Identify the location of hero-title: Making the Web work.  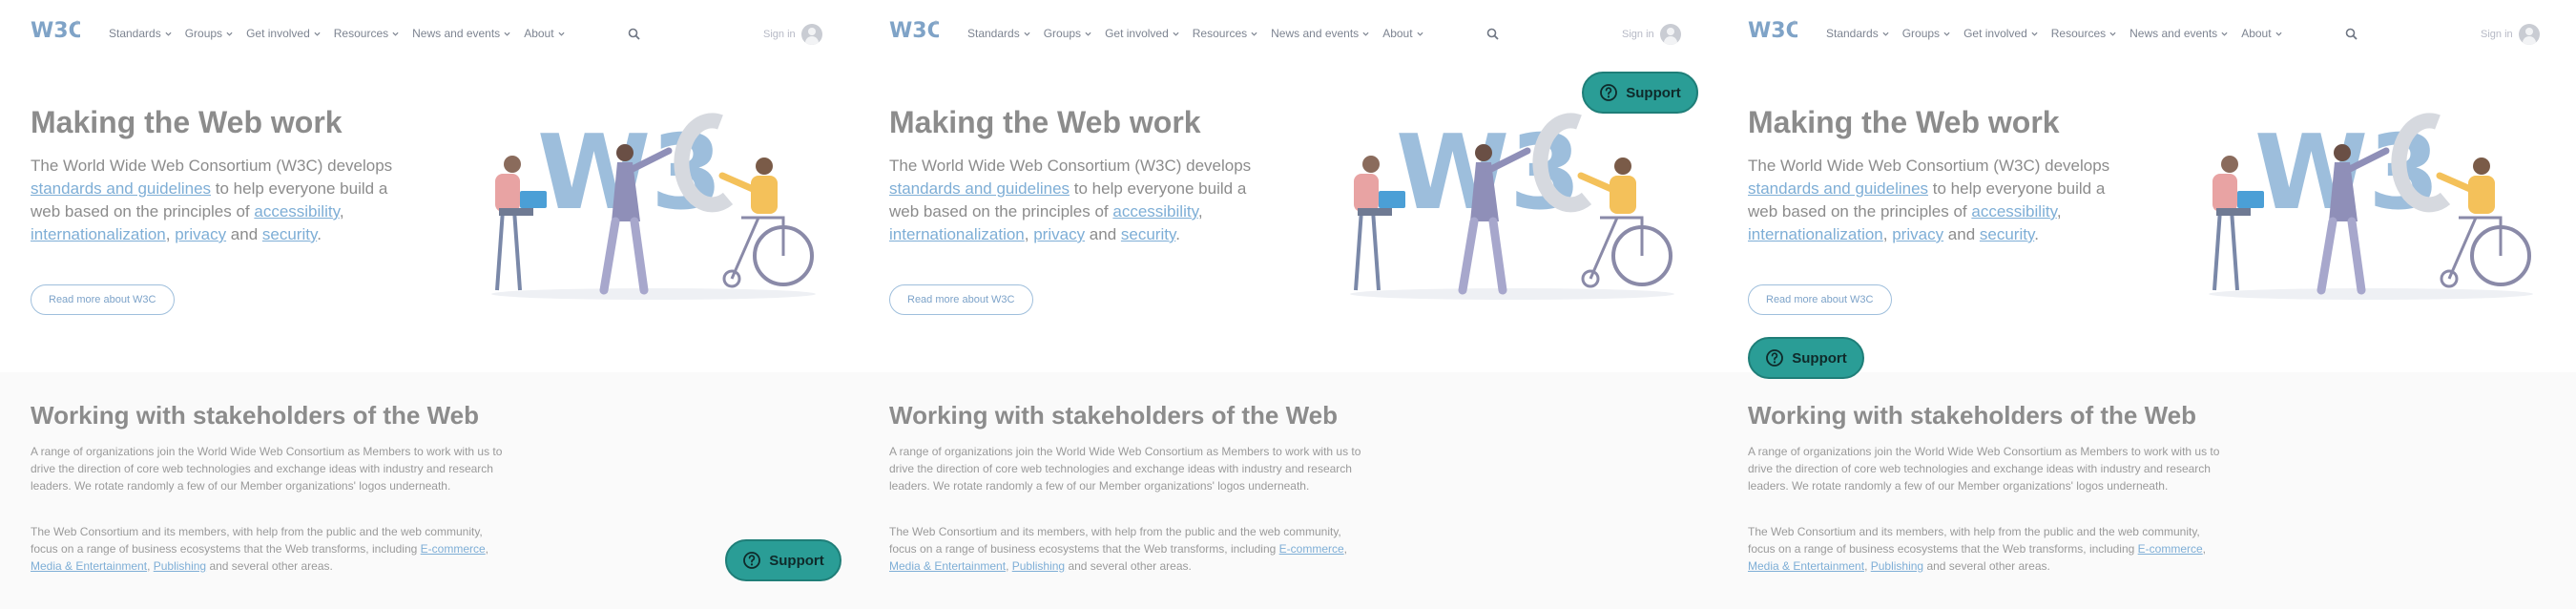
(187, 122).